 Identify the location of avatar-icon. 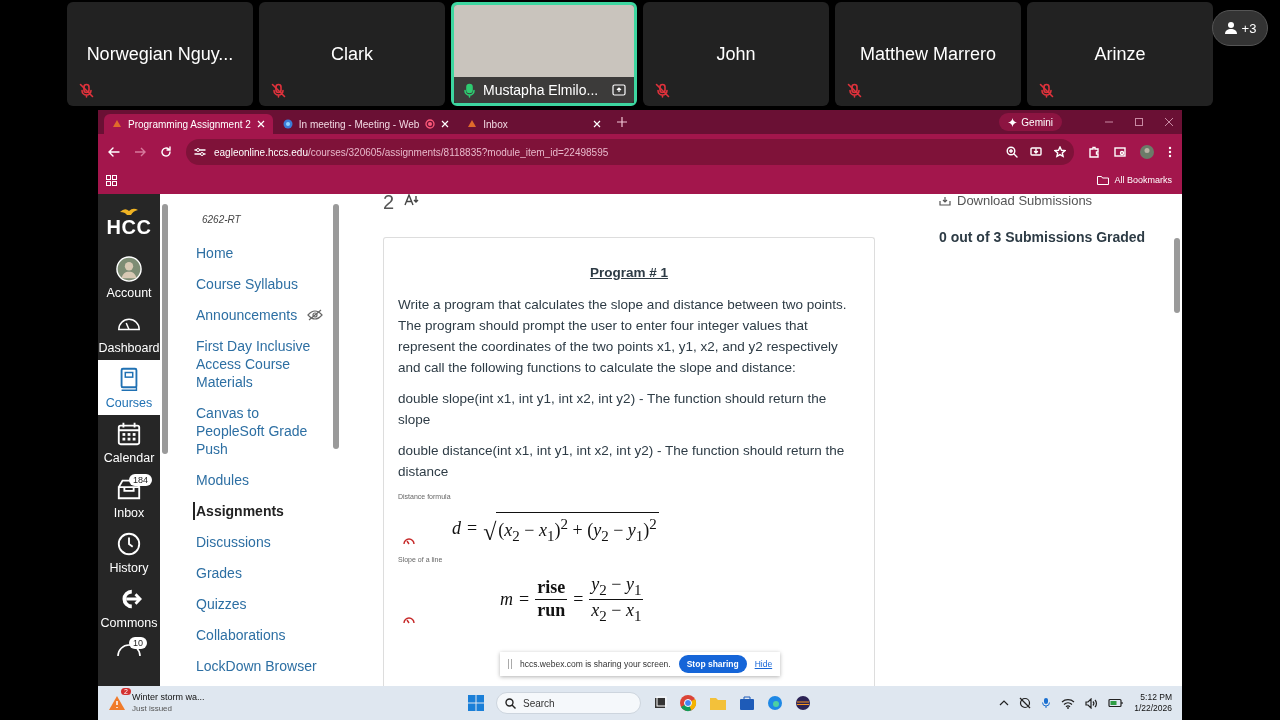
(129, 268).